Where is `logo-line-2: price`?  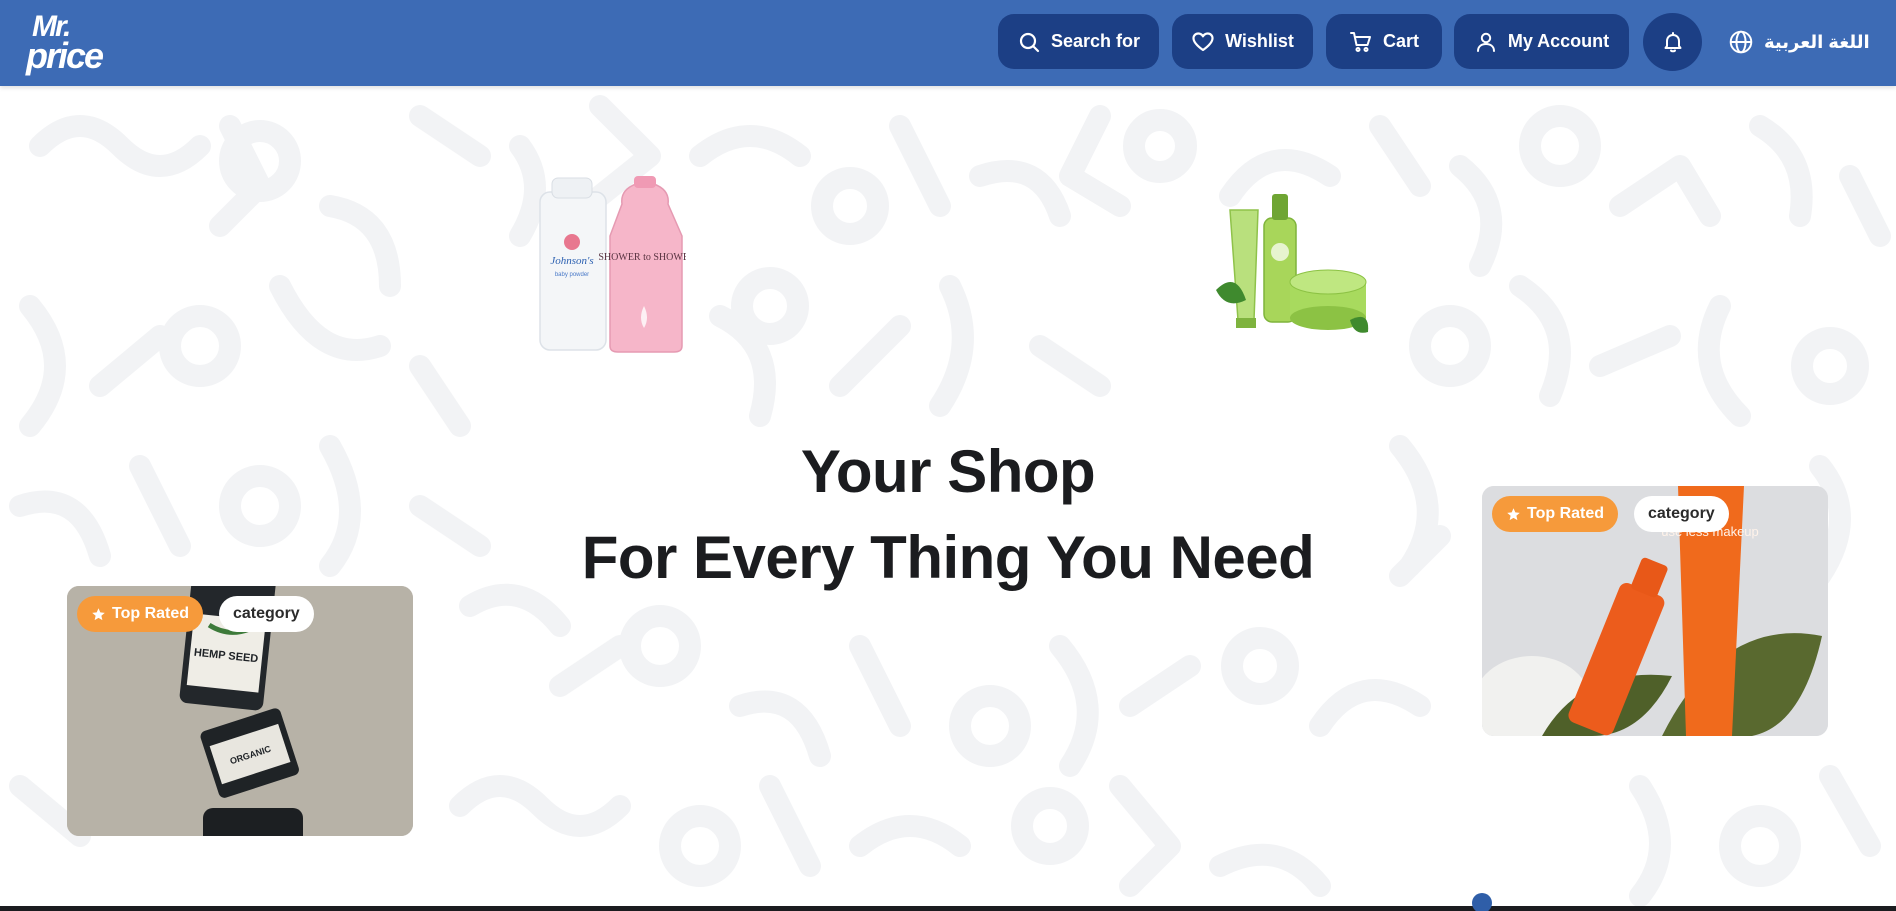
logo-line-2: price is located at coordinates (65, 55).